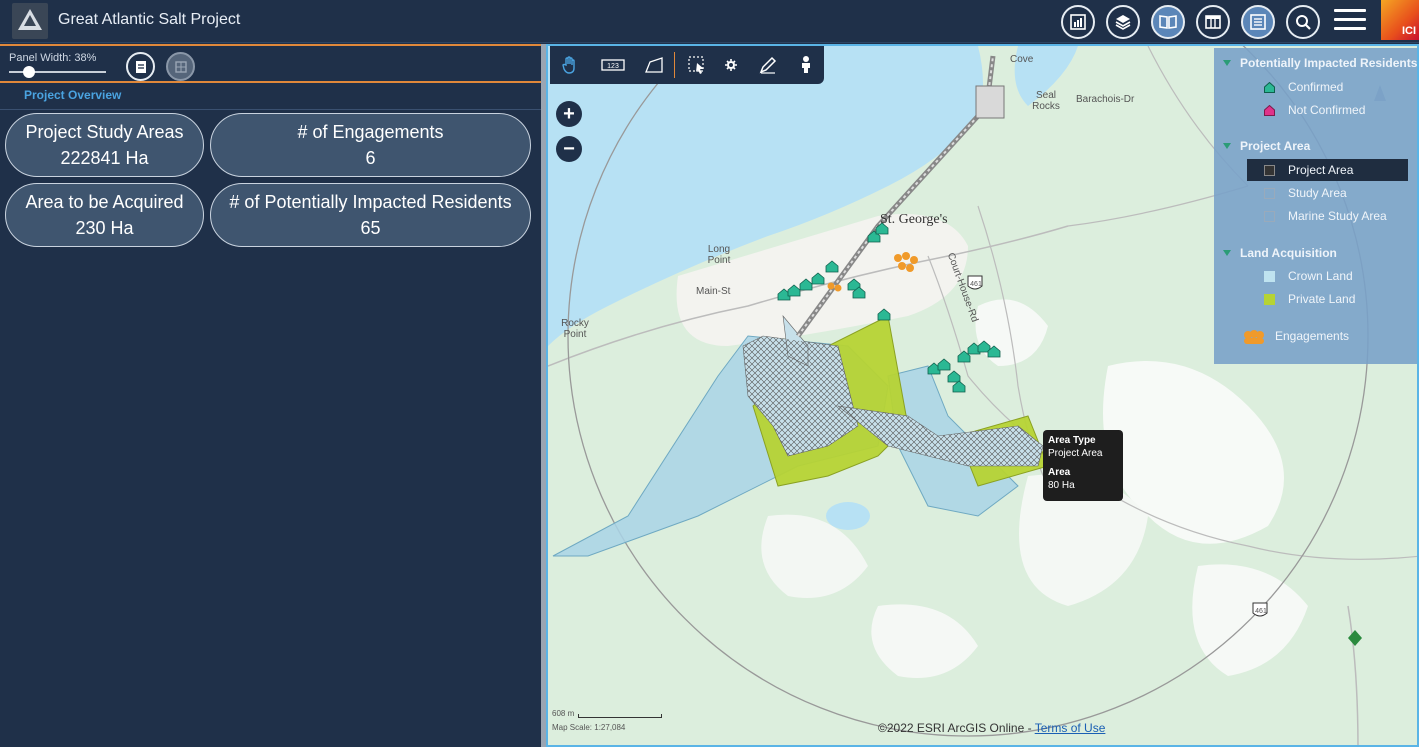 Image resolution: width=1419 pixels, height=747 pixels. Describe the element at coordinates (1269, 299) in the screenshot. I see `private-land-swatch` at that location.